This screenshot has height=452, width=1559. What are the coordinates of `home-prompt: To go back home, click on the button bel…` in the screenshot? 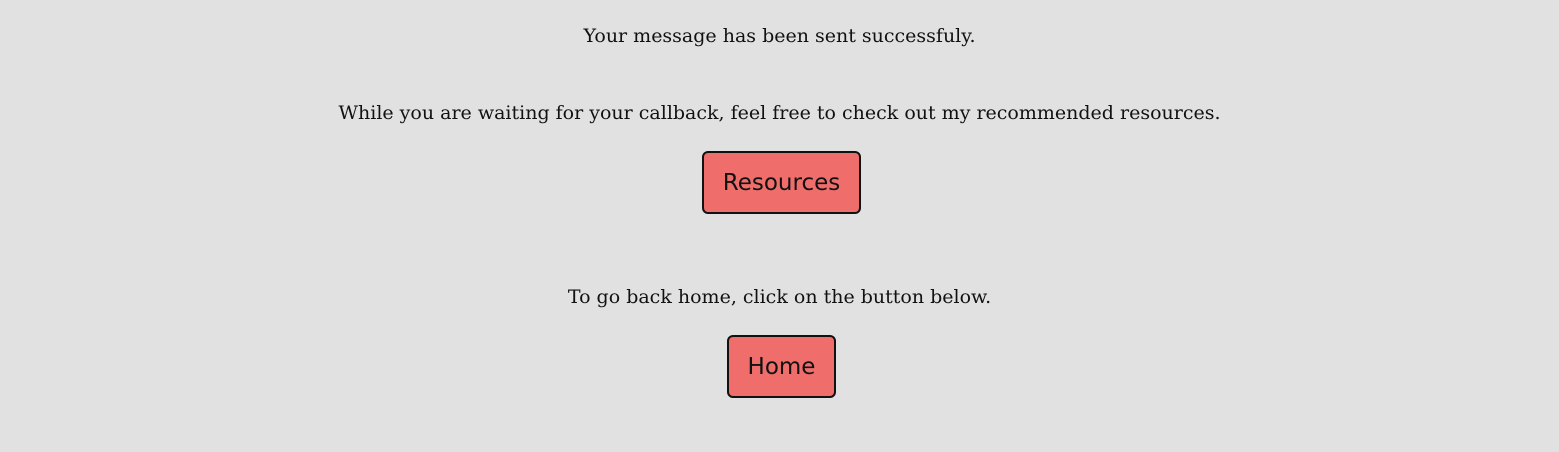 It's located at (779, 297).